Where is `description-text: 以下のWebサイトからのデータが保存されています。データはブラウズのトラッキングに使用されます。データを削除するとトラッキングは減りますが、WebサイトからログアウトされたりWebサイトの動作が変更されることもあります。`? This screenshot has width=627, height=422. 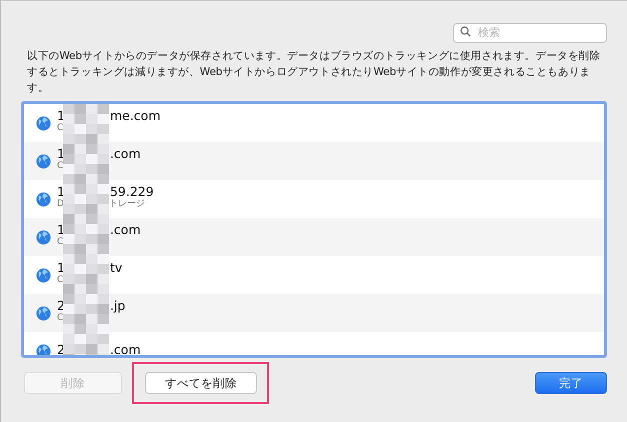 description-text: 以下のWebサイトからのデータが保存されています。データはブラウズのトラッキングに使用されます。データを削除するとトラッキングは減りますが、WebサイトからログアウトされたりWebサイトの動作が変更されることもあります。 is located at coordinates (314, 72).